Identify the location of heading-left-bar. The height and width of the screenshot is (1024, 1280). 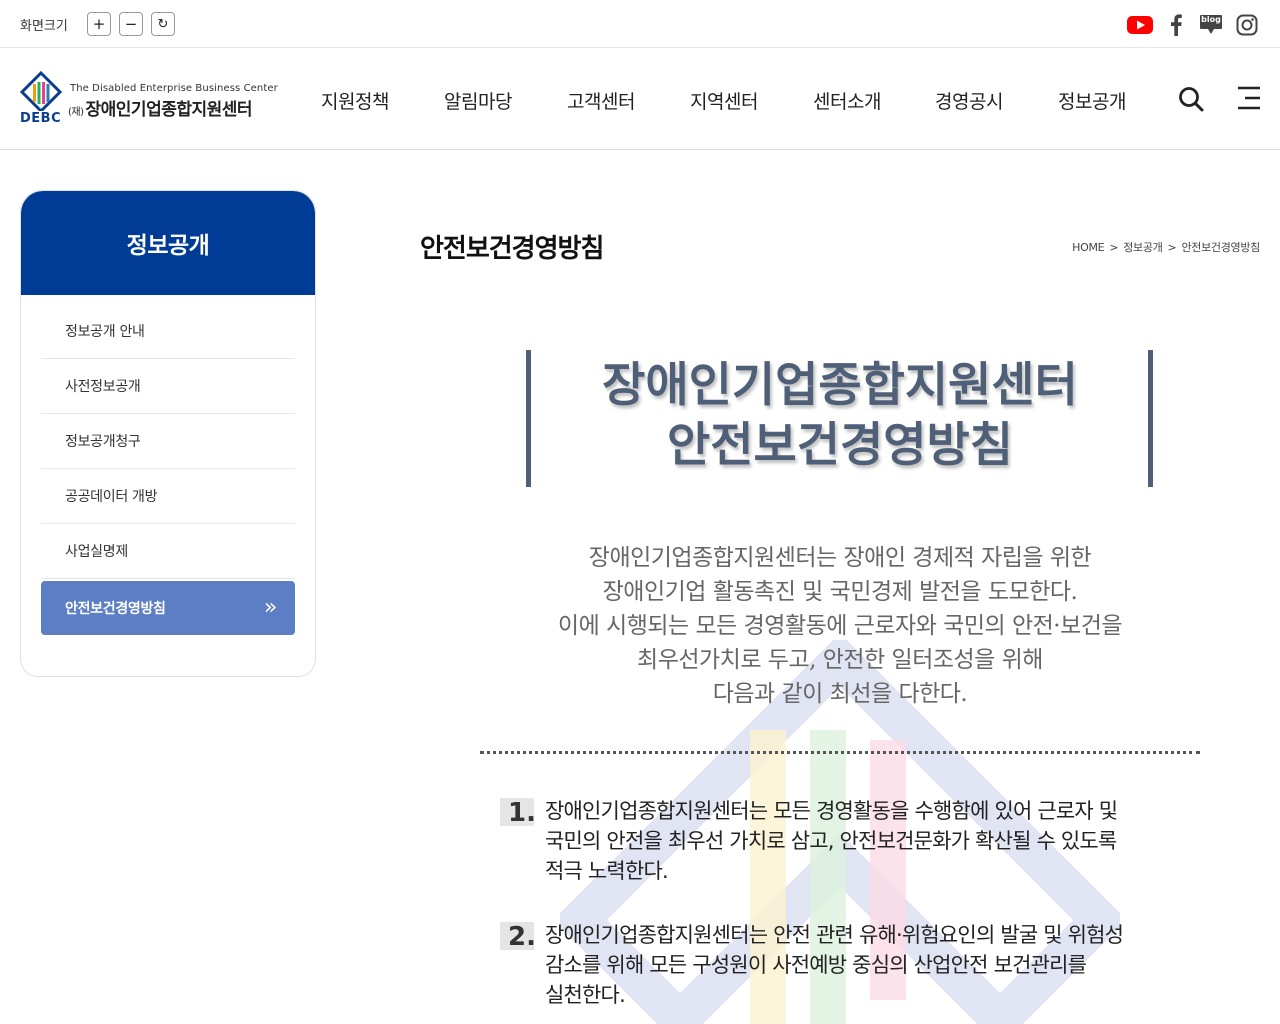
(528, 418).